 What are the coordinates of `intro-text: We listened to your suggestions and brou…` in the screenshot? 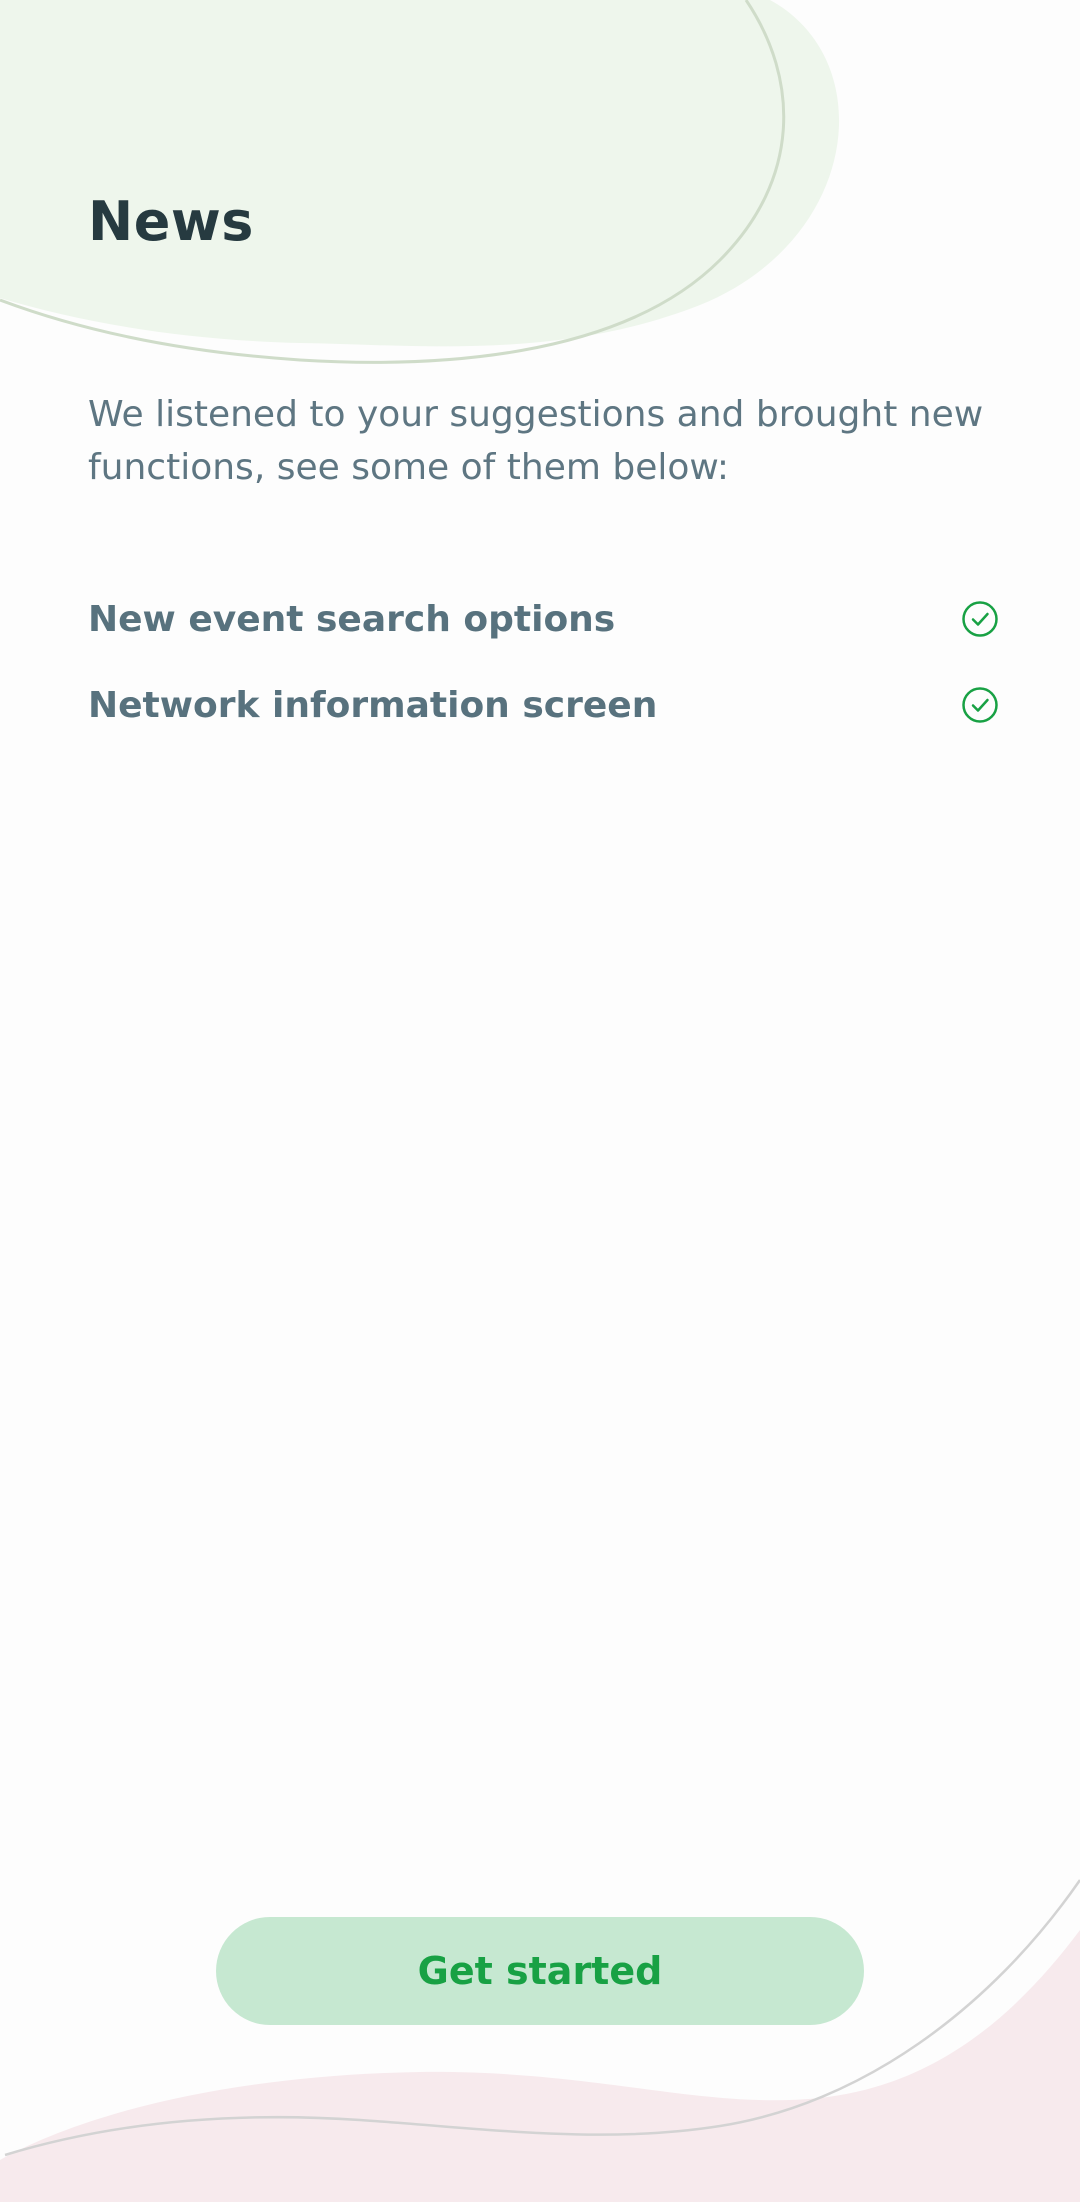 It's located at (536, 441).